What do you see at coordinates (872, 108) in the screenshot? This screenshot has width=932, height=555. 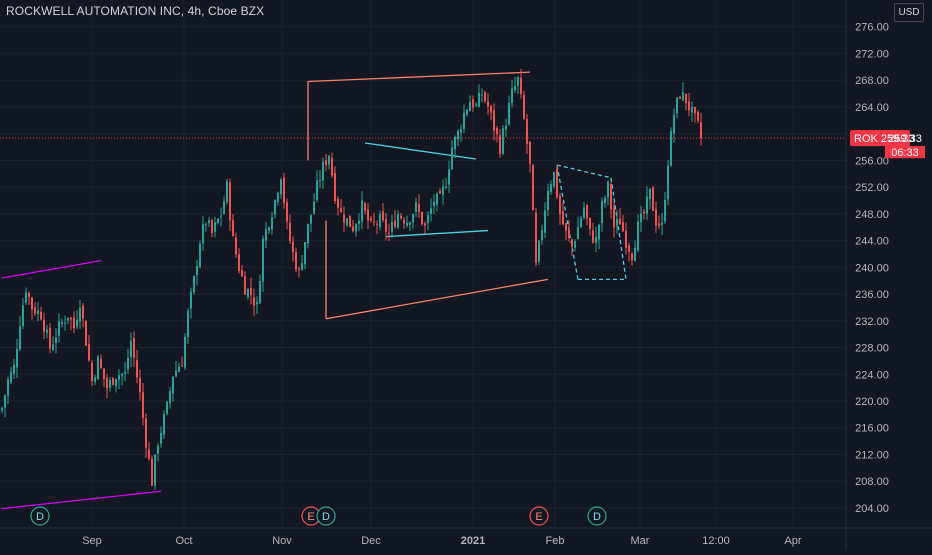 I see `y-tick-label: 264.00` at bounding box center [872, 108].